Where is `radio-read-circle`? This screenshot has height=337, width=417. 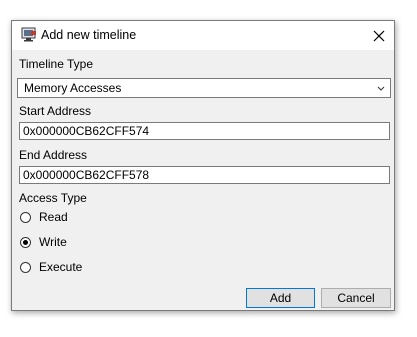 radio-read-circle is located at coordinates (25, 217).